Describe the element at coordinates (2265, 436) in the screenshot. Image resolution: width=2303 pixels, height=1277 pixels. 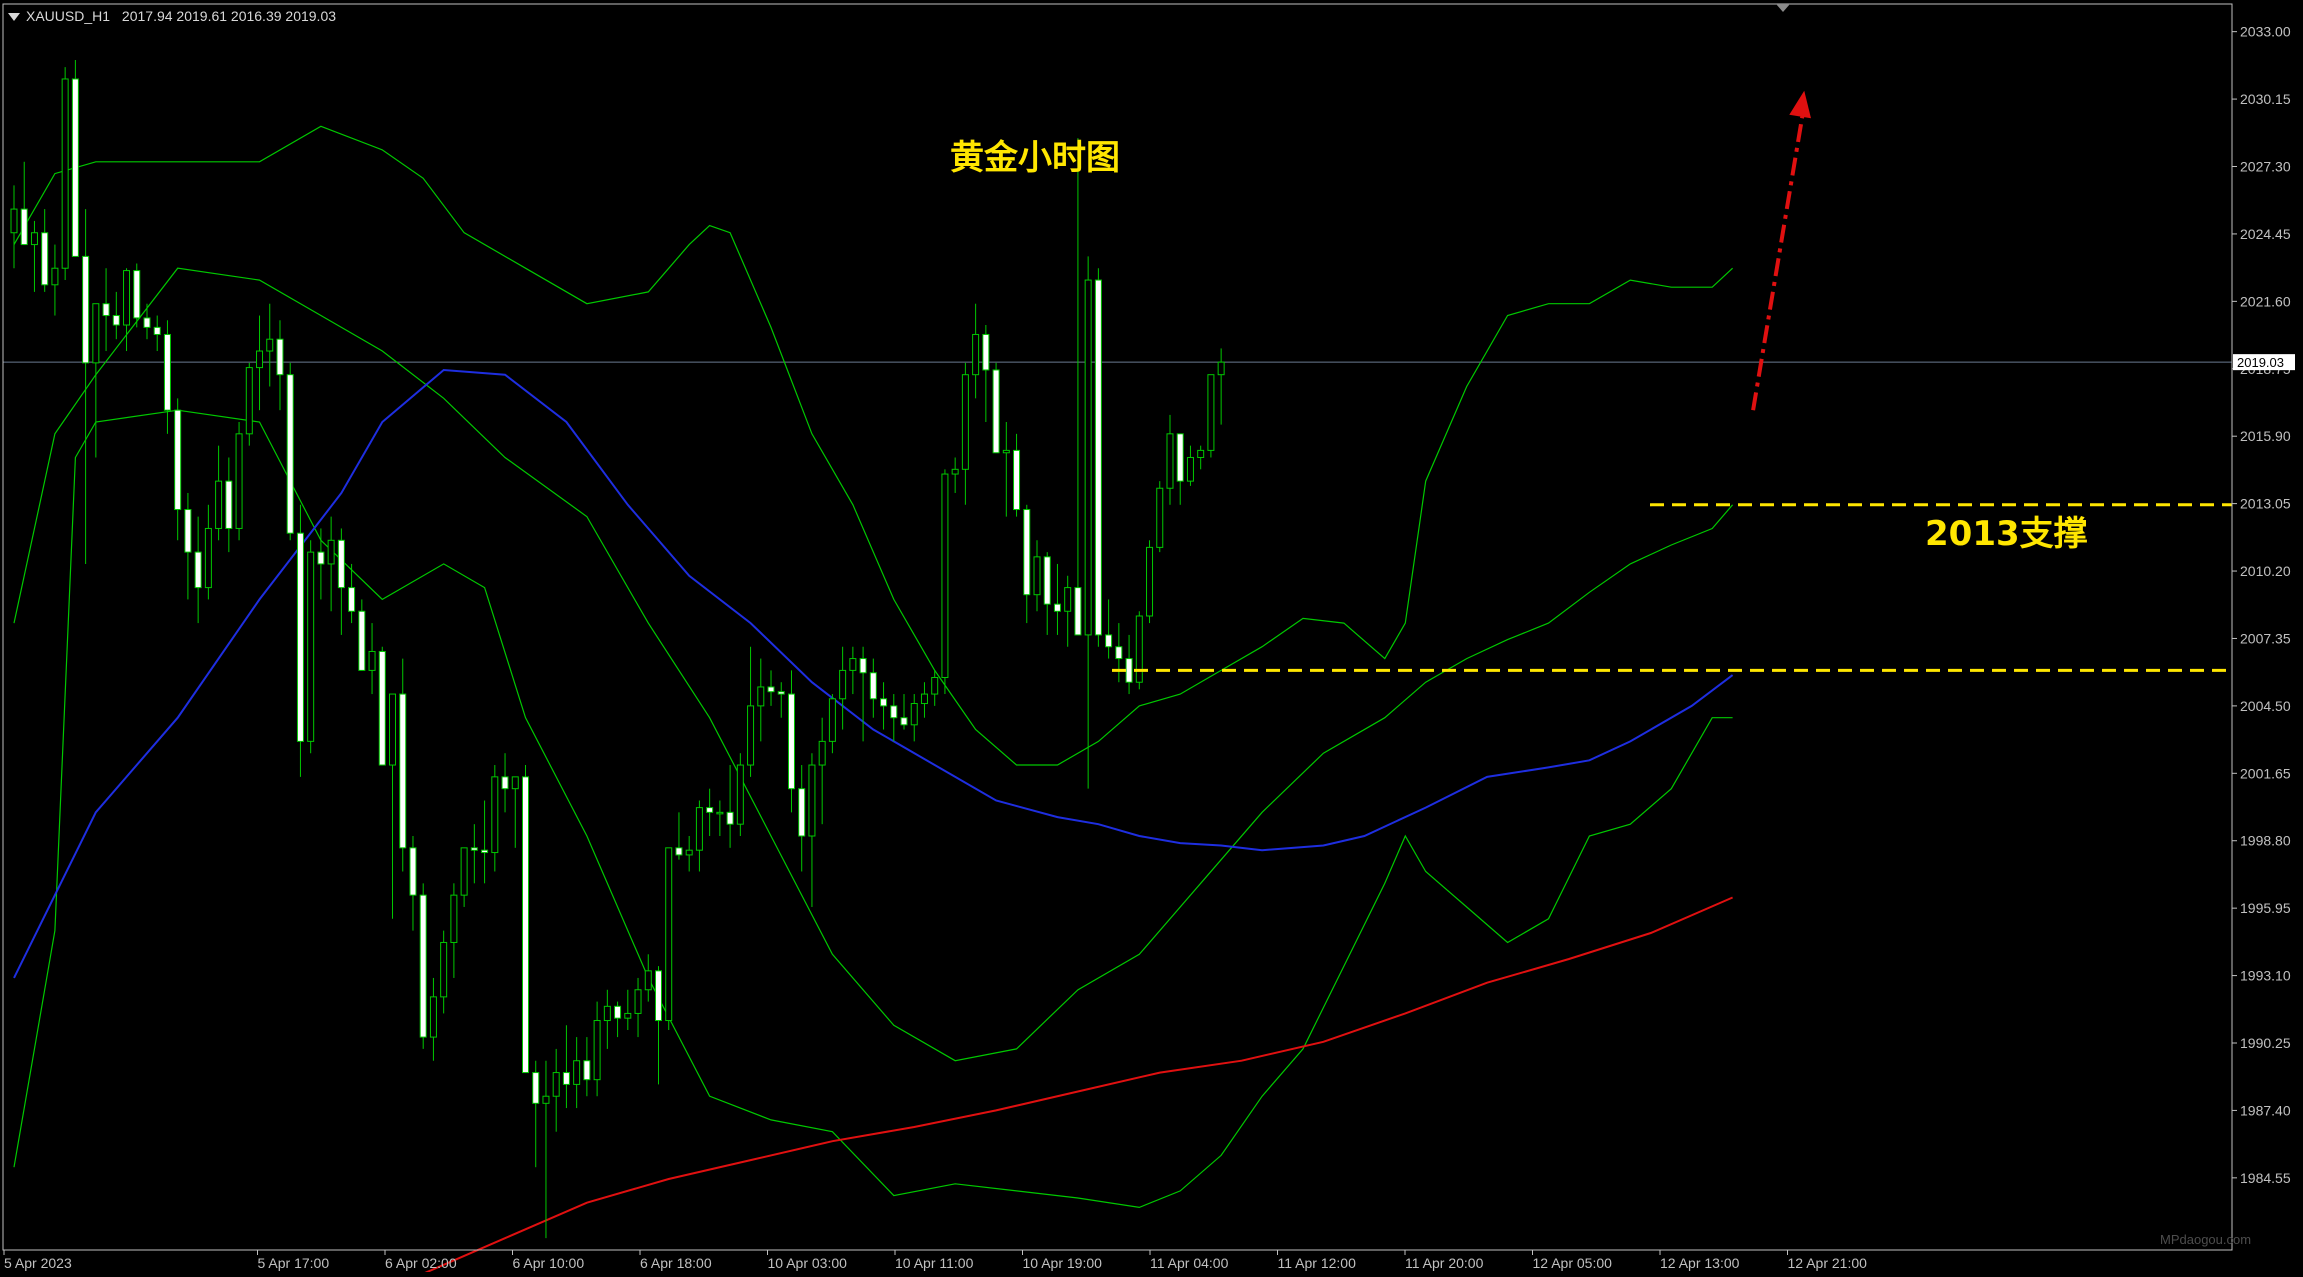
I see `y-tick-label: 2015.90` at that location.